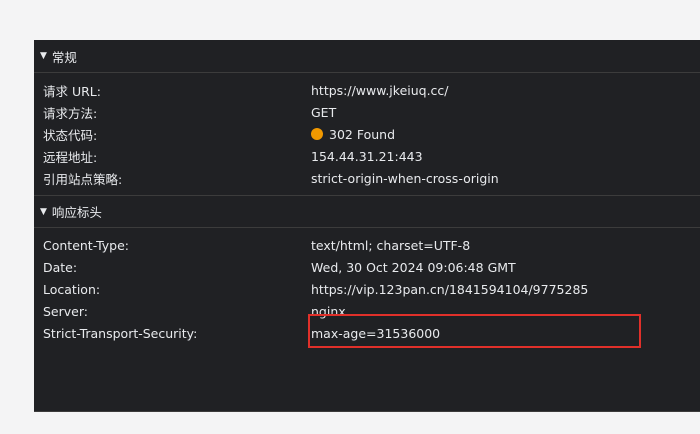  Describe the element at coordinates (413, 267) in the screenshot. I see `header-value: Wed, 30 Oct 2024 09:06:48 GMT` at that location.